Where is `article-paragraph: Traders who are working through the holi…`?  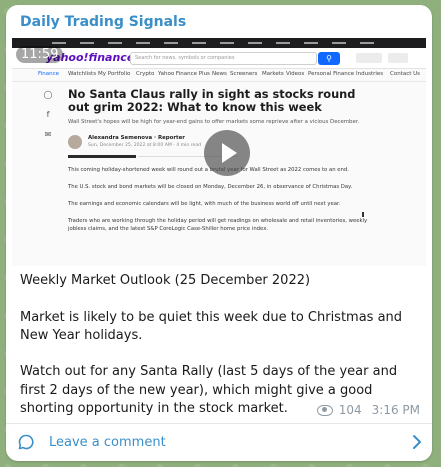 article-paragraph: Traders who are working through the holi… is located at coordinates (218, 225).